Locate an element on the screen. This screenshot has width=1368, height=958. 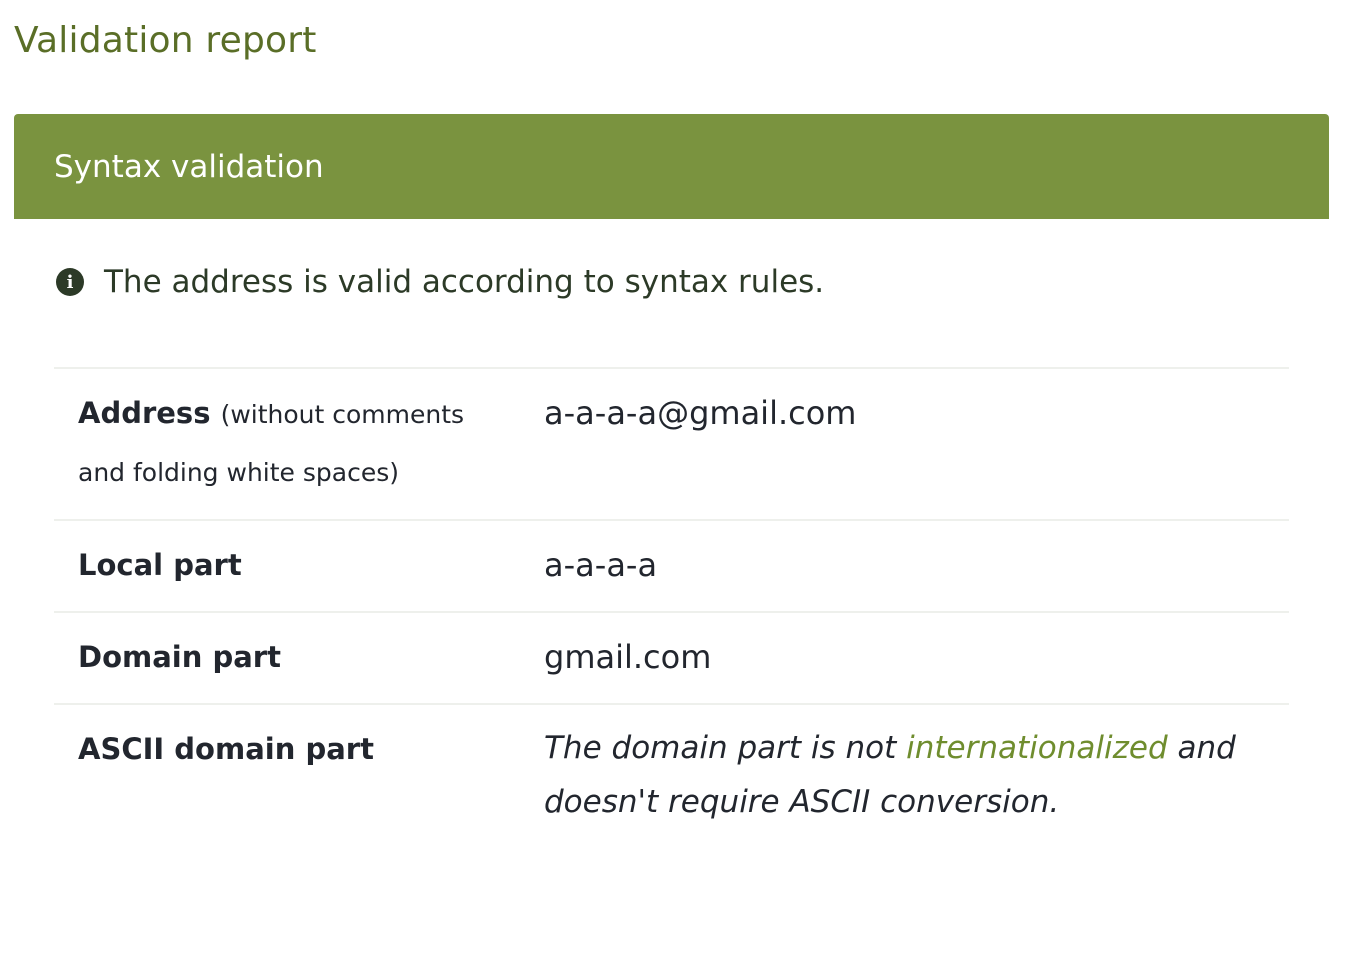
address-value: a-a-a-a@gmail.com is located at coordinates (700, 413).